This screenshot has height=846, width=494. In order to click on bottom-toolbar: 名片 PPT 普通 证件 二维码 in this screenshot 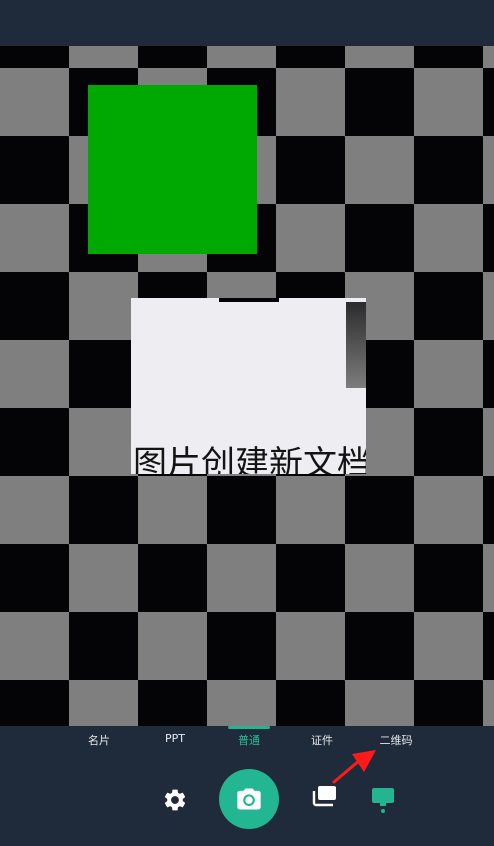, I will do `click(247, 786)`.